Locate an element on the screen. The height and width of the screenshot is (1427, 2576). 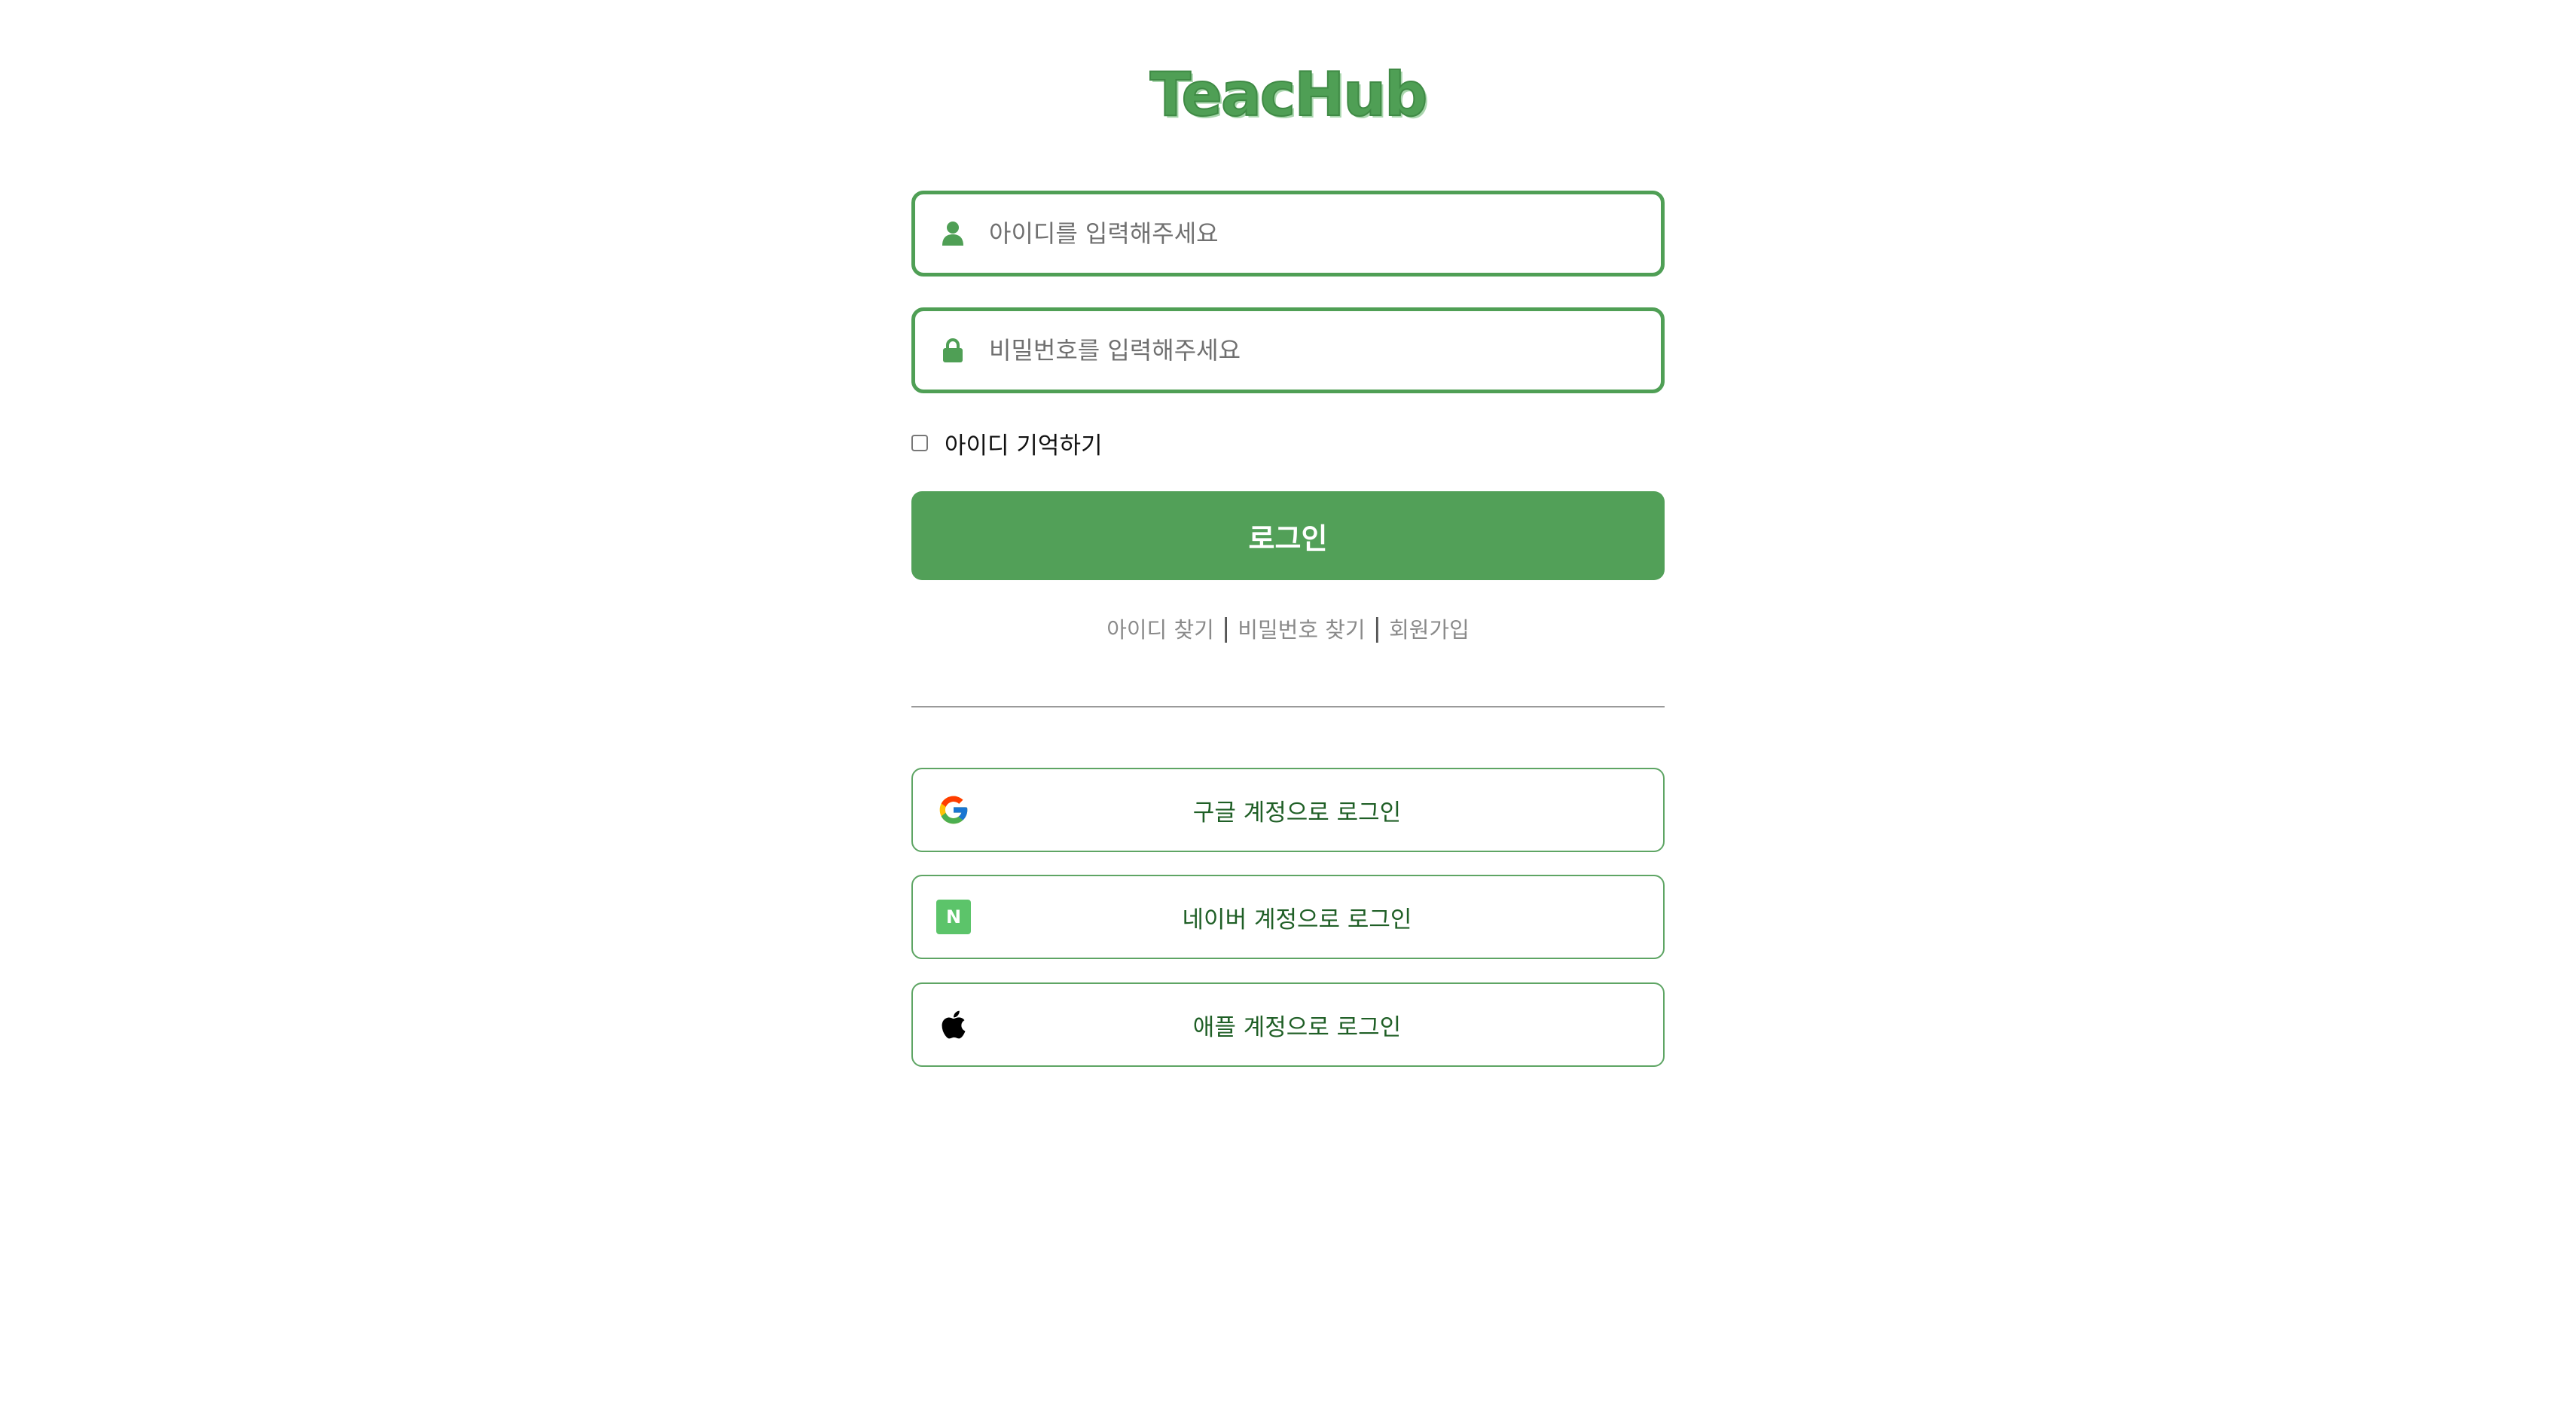
naver-icon-letter: N is located at coordinates (953, 917).